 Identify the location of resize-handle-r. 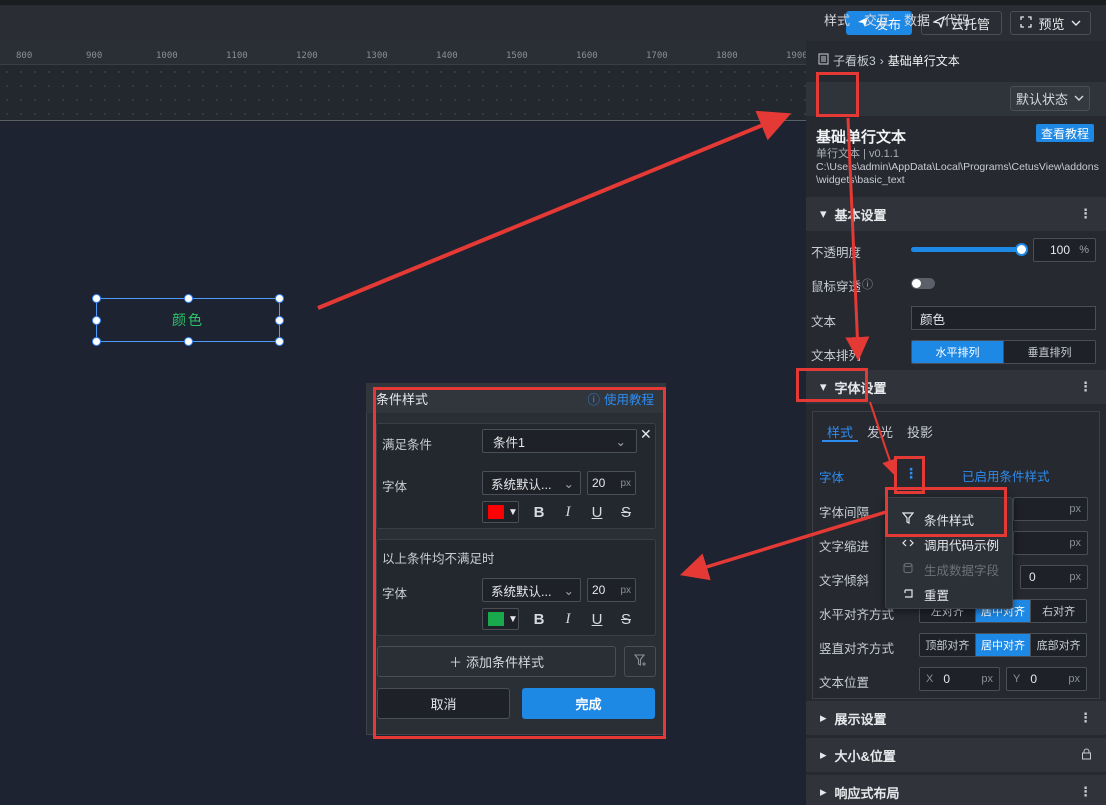
(279, 320).